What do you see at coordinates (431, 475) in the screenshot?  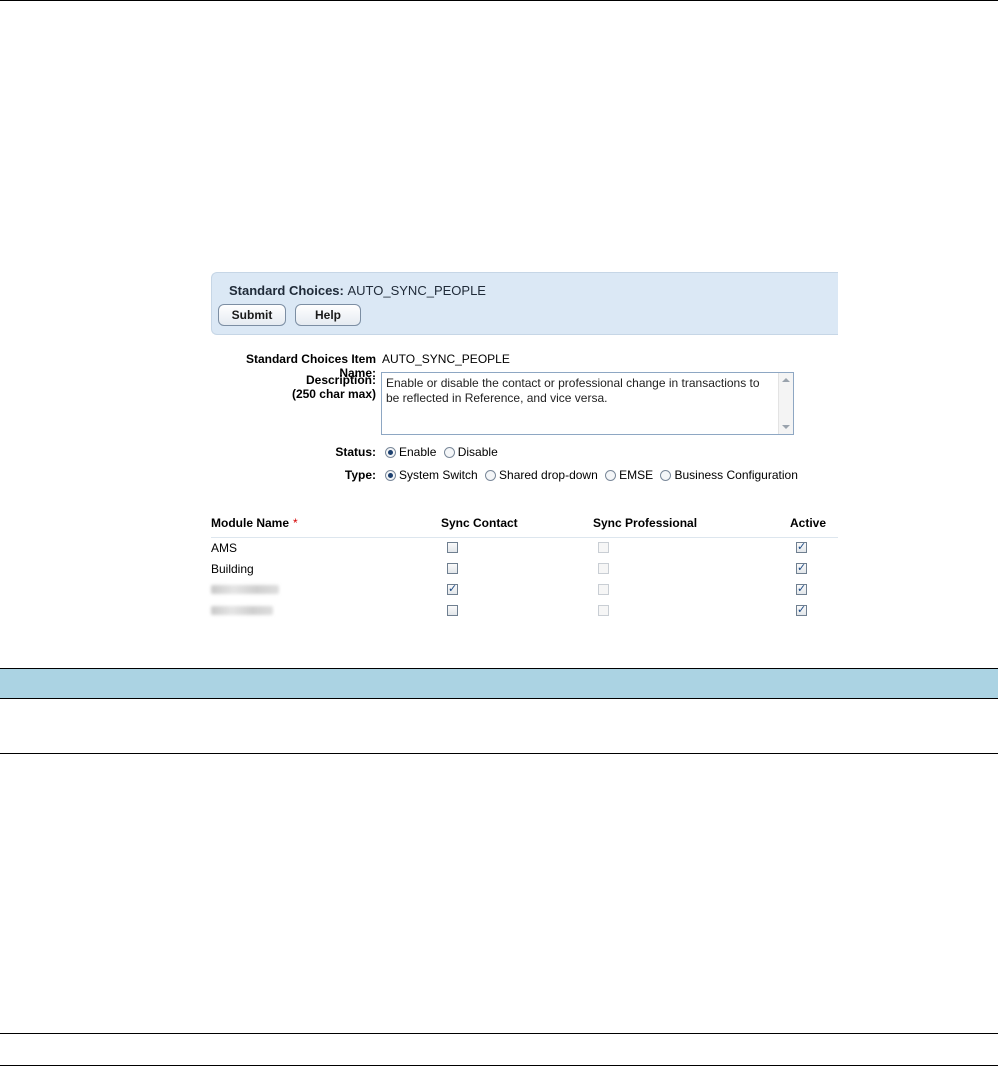 I see `type-option-system-switch: System Switch` at bounding box center [431, 475].